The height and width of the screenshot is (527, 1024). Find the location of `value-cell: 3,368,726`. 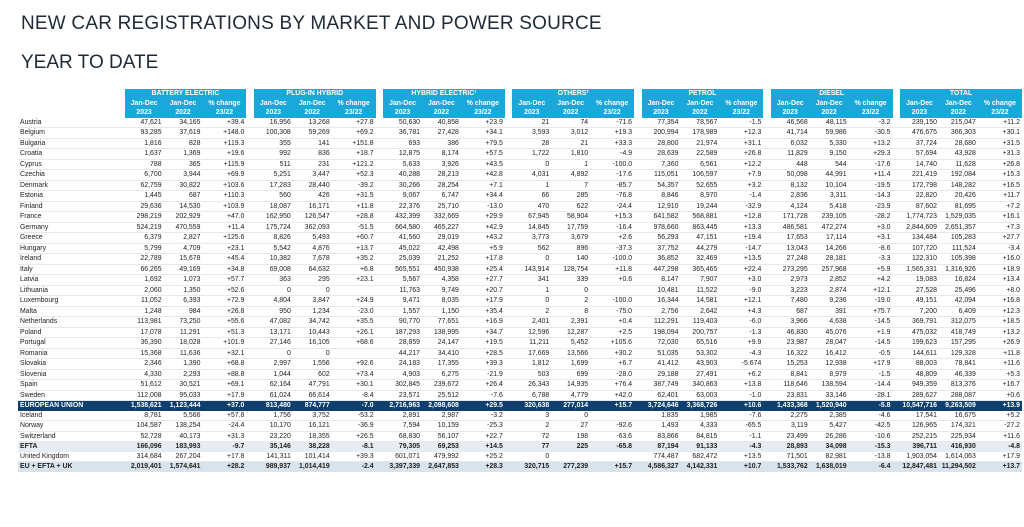

value-cell: 3,368,726 is located at coordinates (700, 405).